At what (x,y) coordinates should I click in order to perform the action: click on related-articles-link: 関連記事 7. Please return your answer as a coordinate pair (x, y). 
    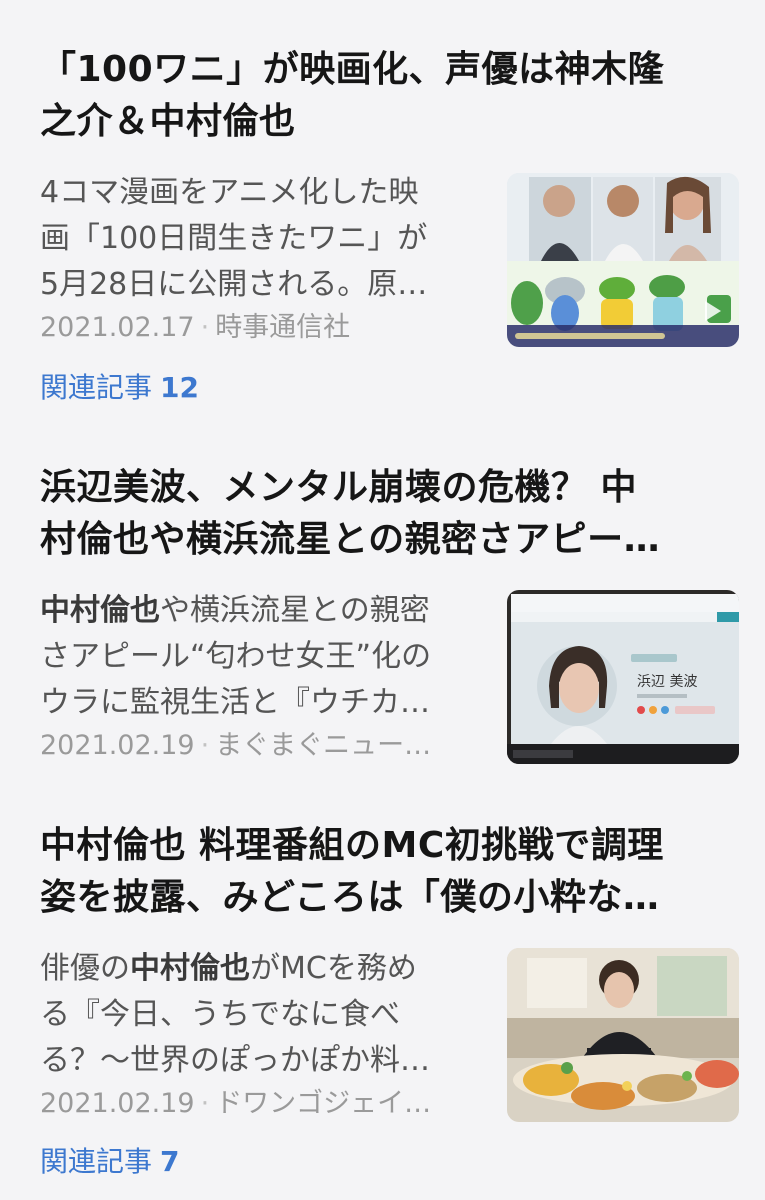
    Looking at the image, I should click on (110, 1162).